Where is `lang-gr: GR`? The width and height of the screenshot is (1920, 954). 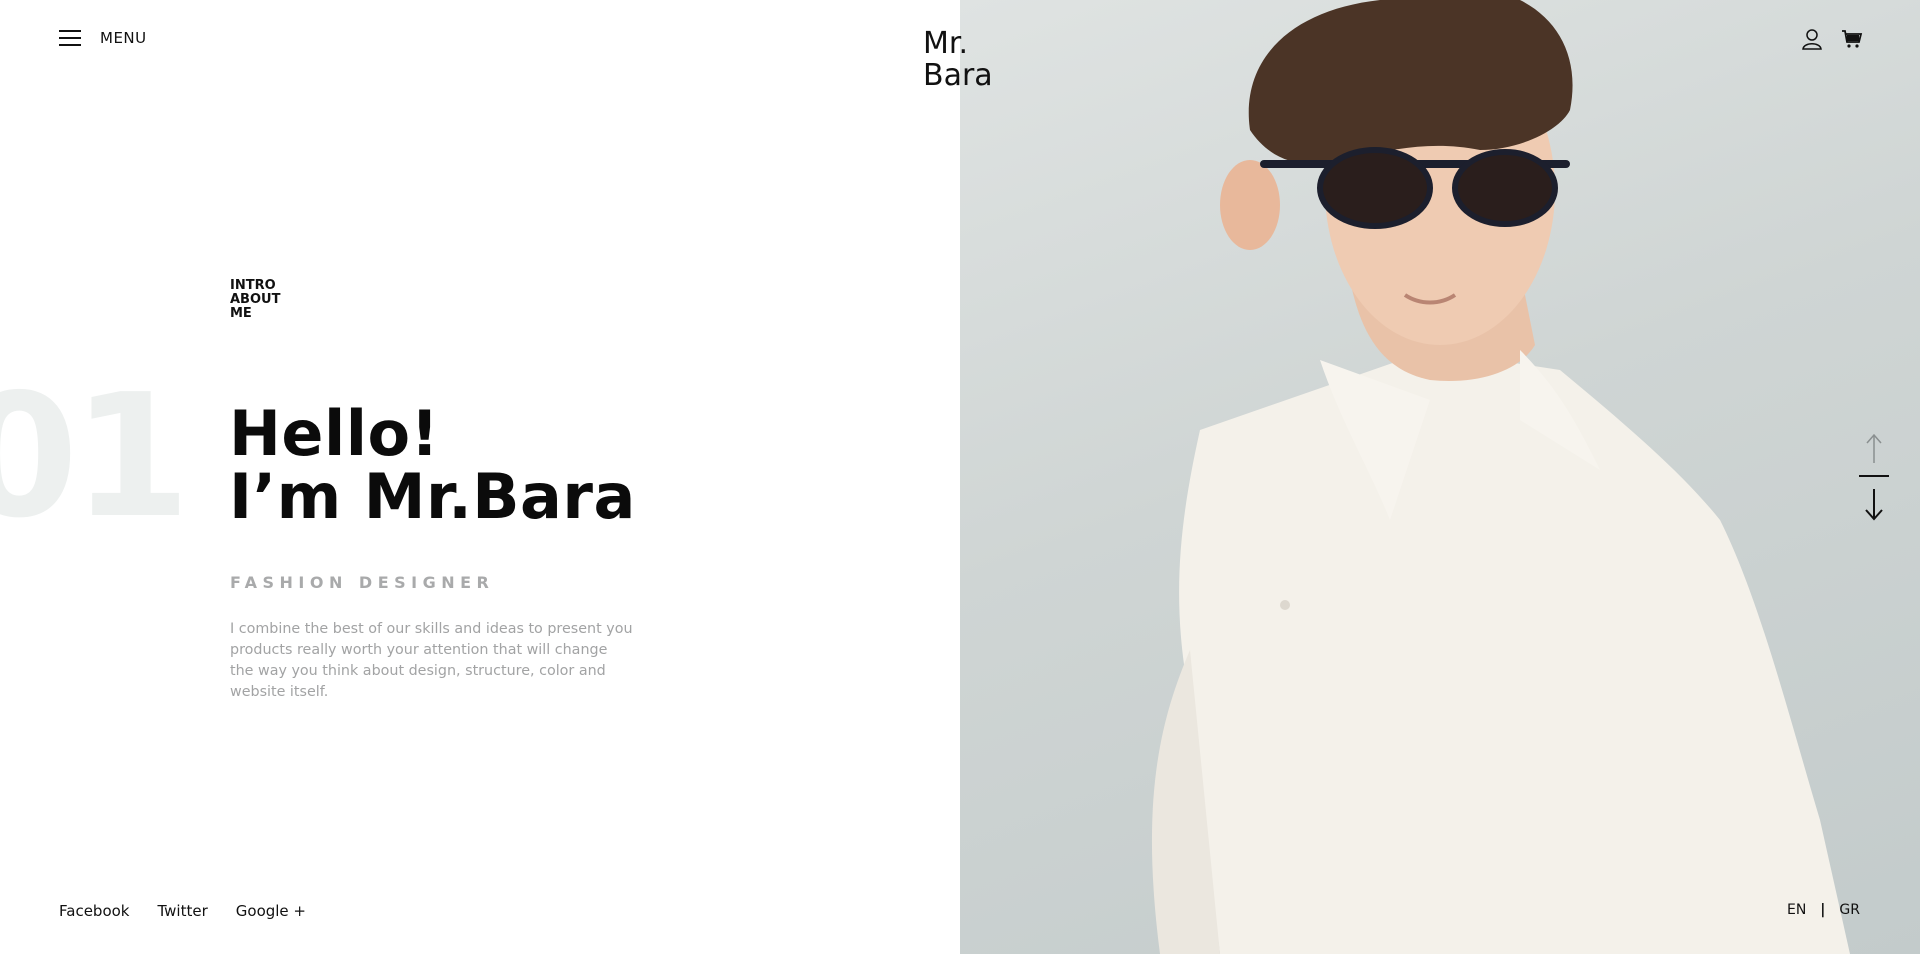
lang-gr: GR is located at coordinates (1849, 910).